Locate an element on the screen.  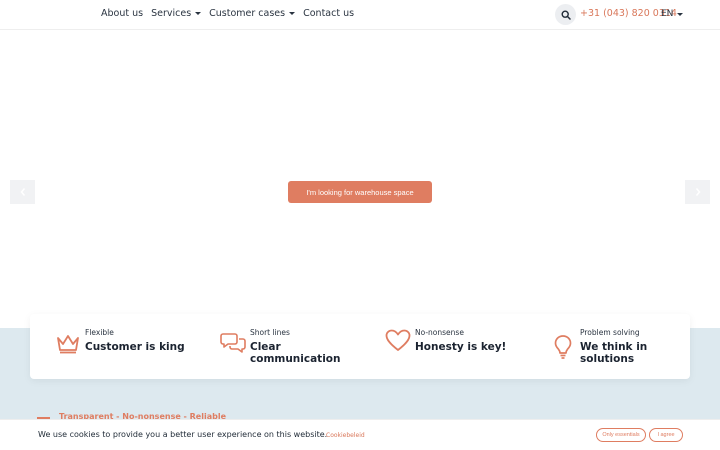
feature-title: Honesty is key! is located at coordinates (461, 347).